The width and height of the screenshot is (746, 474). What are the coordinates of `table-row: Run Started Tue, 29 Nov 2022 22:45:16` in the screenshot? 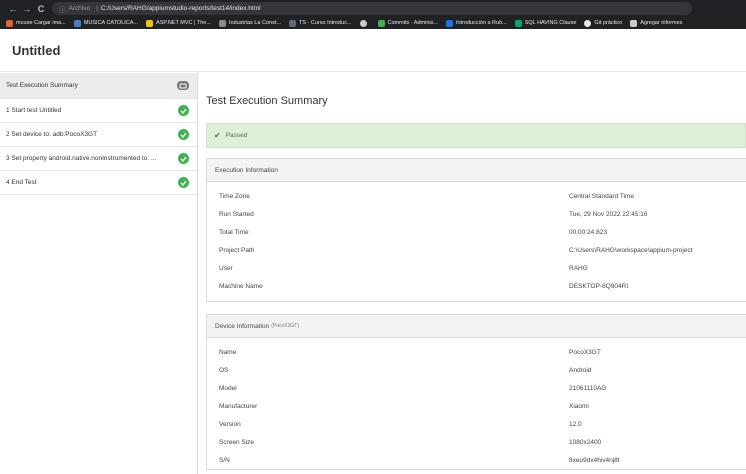 It's located at (476, 214).